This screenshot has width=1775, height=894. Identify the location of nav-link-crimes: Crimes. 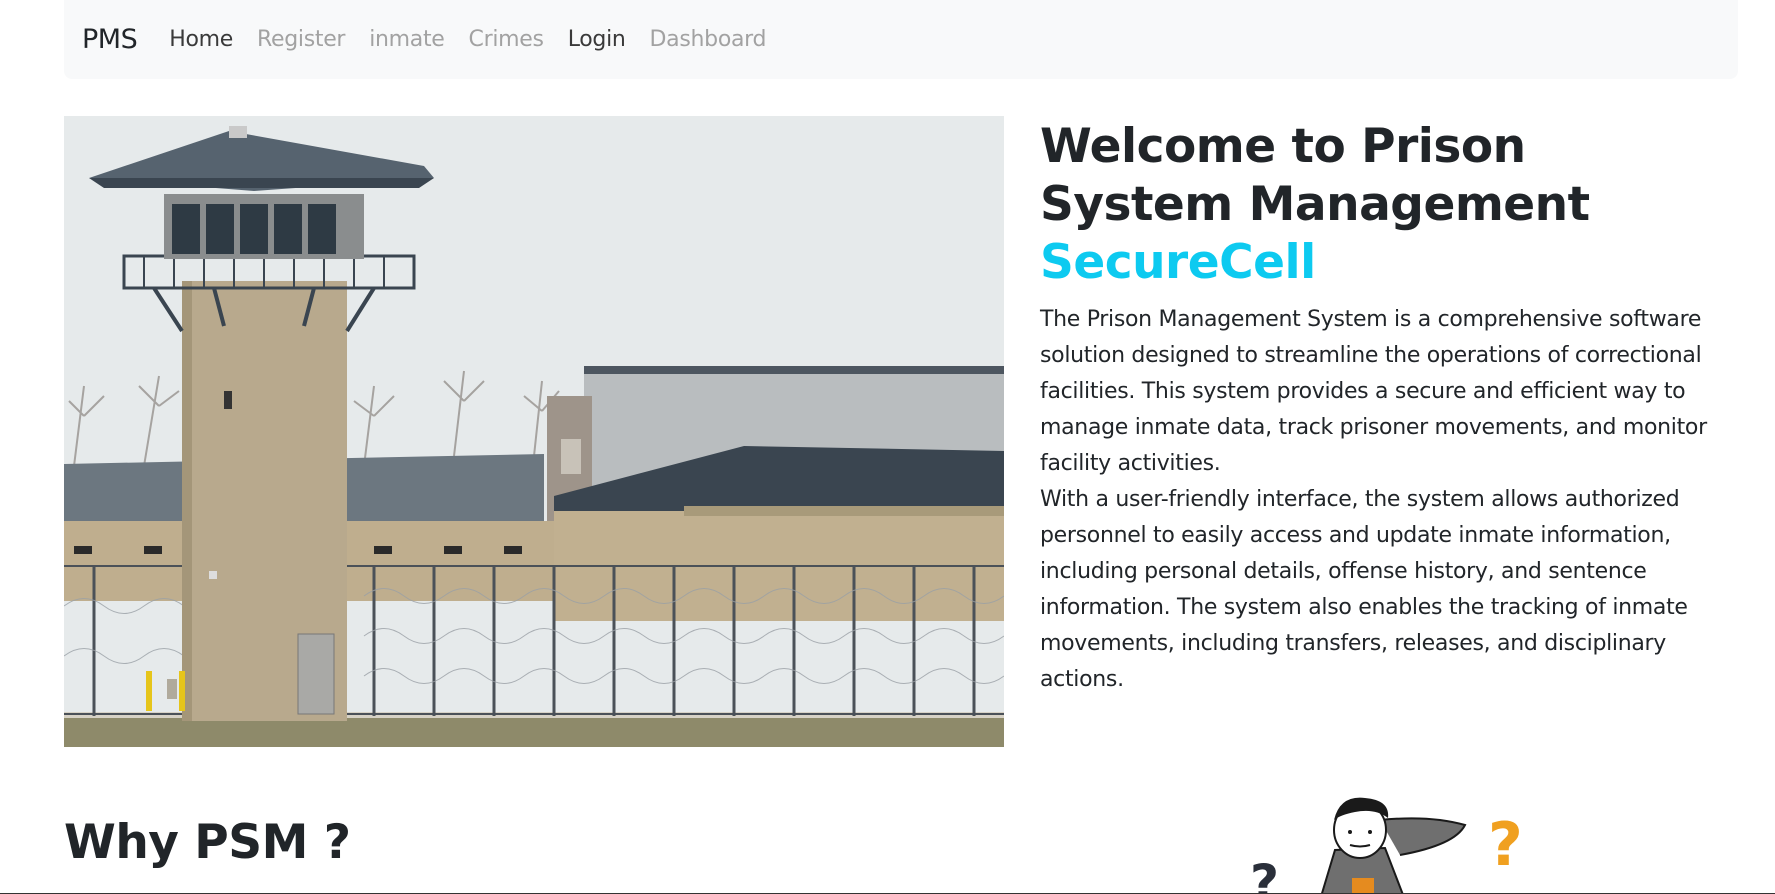
(506, 39).